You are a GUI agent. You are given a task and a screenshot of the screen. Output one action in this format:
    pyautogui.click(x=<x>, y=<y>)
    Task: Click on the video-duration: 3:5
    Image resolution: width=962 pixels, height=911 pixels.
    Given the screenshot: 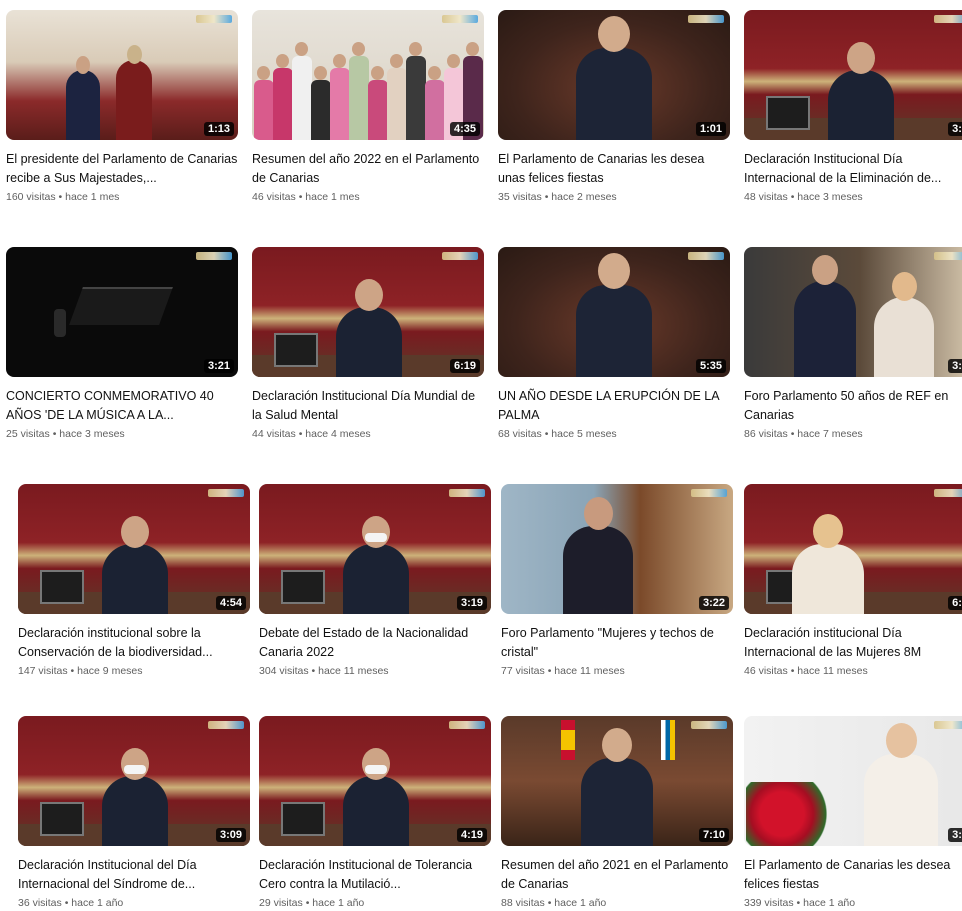 What is the action you would take?
    pyautogui.click(x=955, y=129)
    